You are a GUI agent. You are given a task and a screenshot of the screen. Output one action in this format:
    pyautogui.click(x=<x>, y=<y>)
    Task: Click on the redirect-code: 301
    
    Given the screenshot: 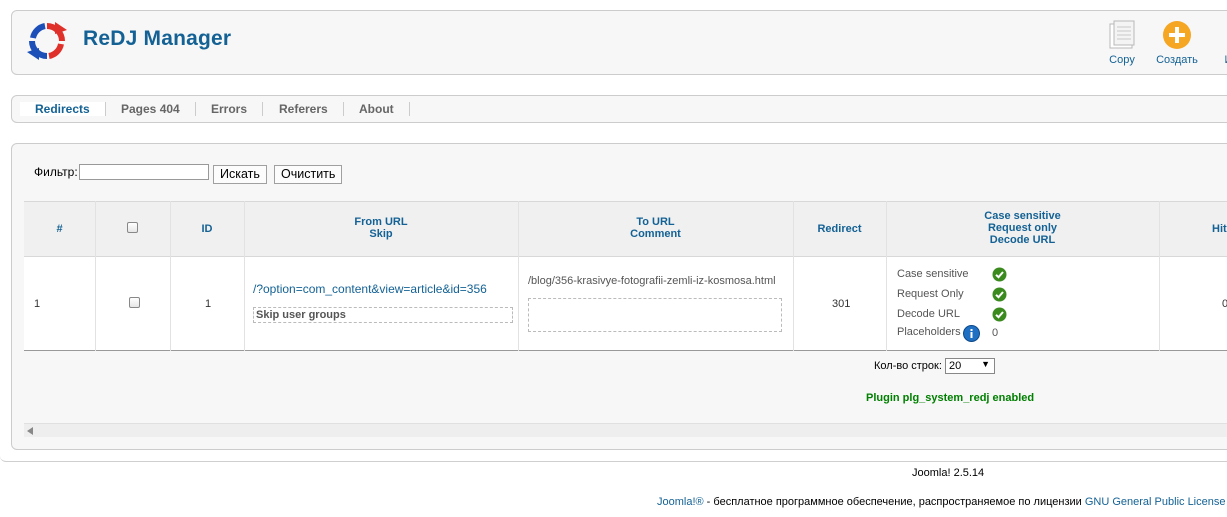 What is the action you would take?
    pyautogui.click(x=841, y=304)
    